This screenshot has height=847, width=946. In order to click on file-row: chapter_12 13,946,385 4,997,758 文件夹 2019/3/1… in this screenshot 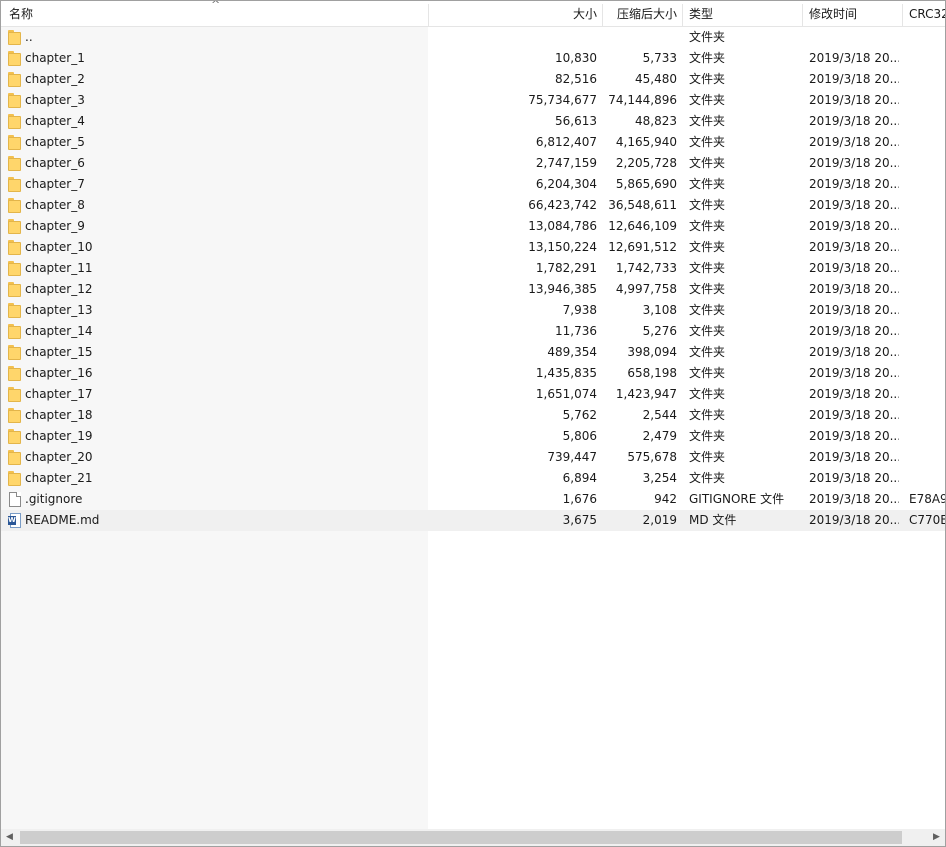, I will do `click(473, 289)`.